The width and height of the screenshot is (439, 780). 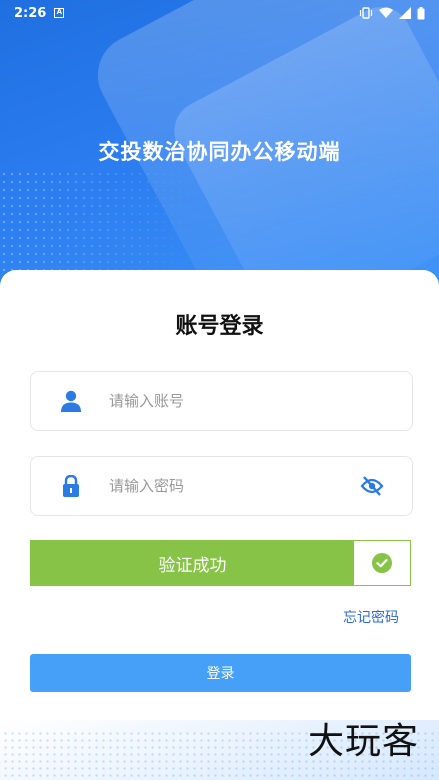 I want to click on verify-slider-handle, so click(x=382, y=563).